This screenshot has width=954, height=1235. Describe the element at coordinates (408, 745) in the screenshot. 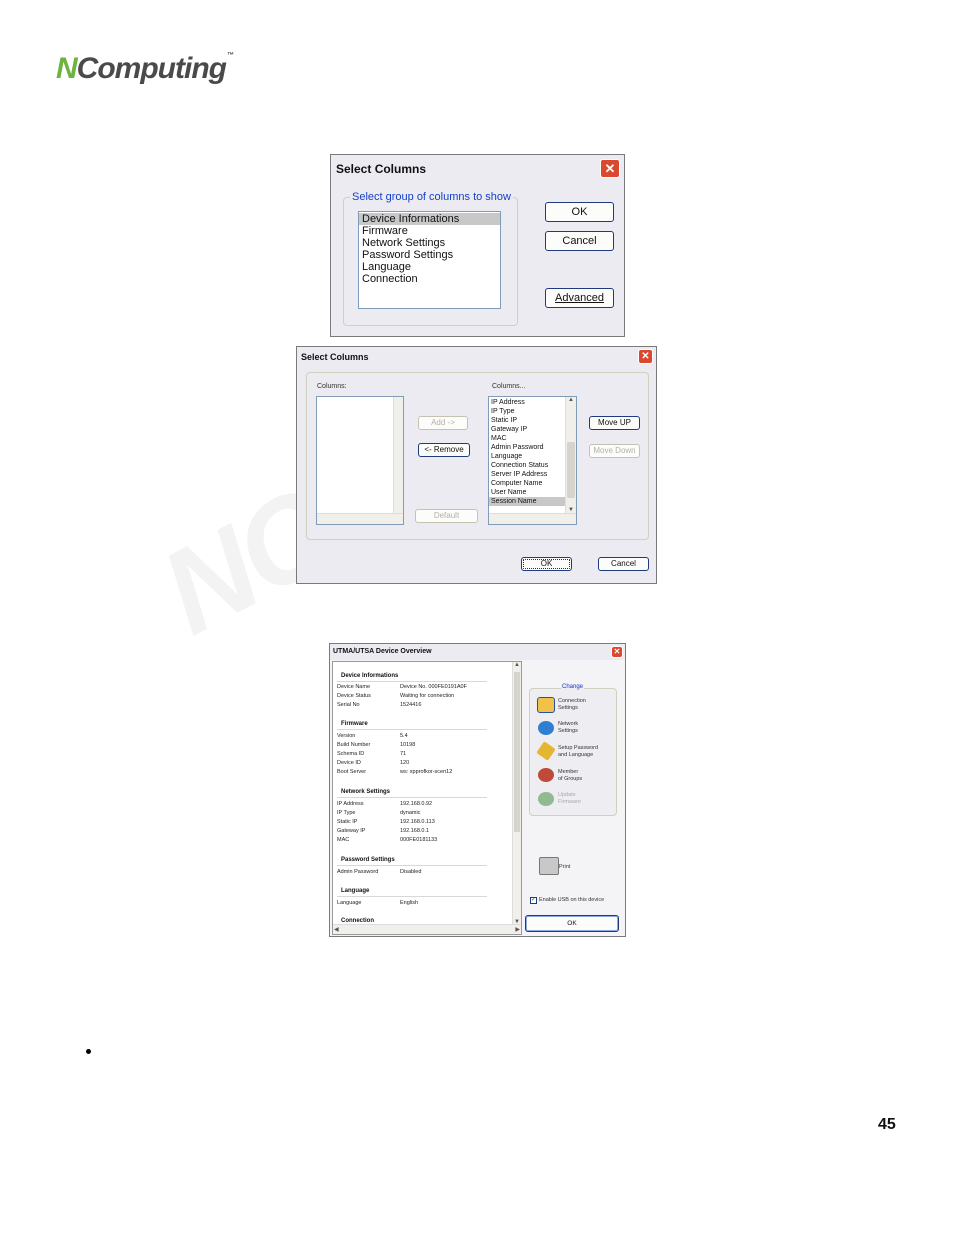

I see `row-value: 10198` at that location.